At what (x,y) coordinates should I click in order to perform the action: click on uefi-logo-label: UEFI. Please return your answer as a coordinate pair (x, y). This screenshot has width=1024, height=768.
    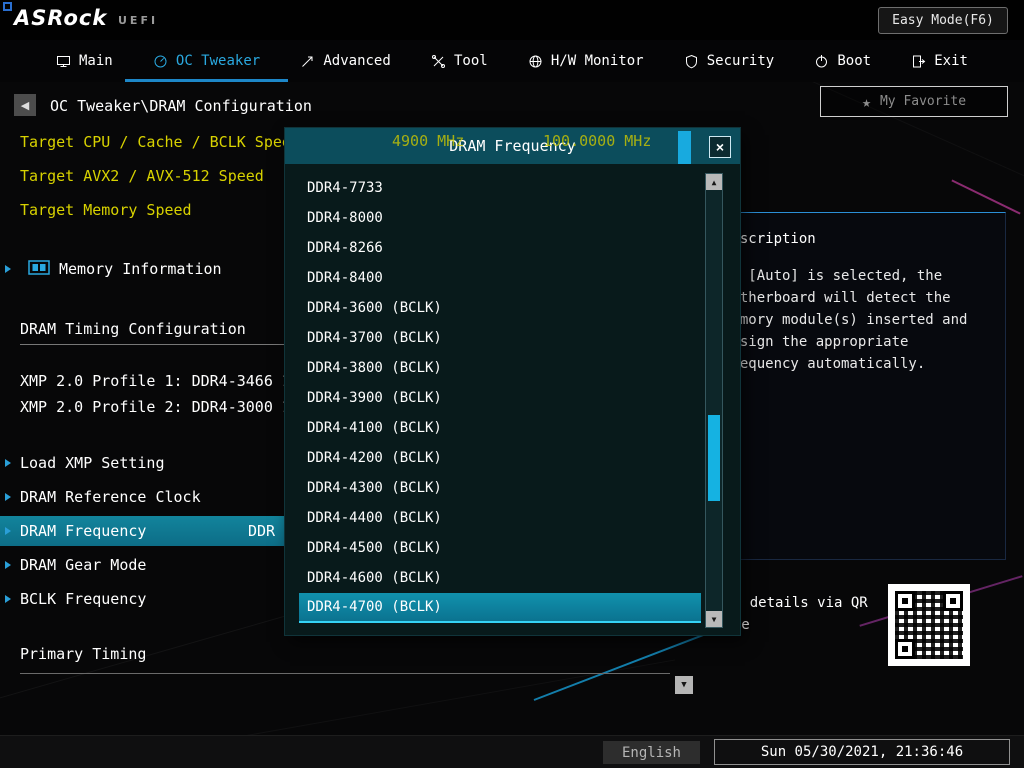
    Looking at the image, I should click on (138, 20).